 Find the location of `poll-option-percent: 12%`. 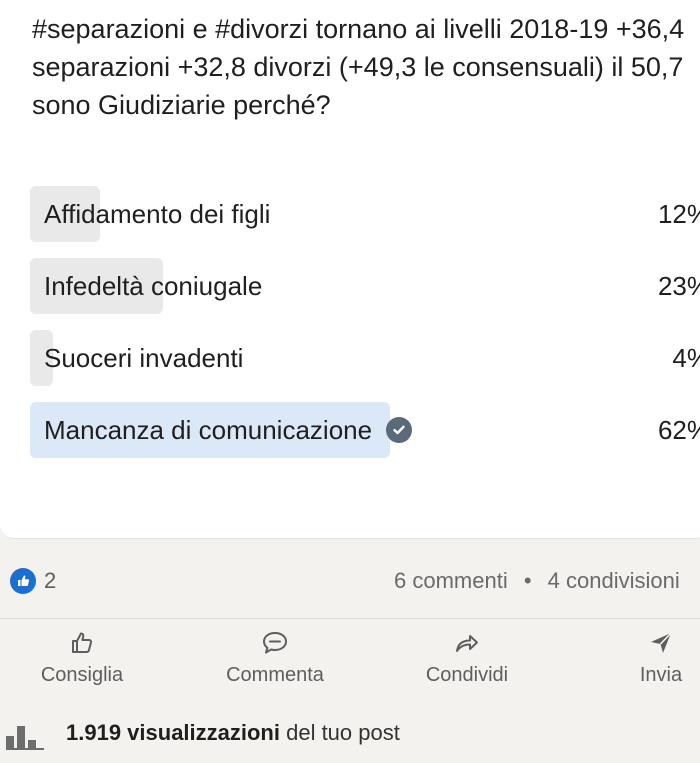

poll-option-percent: 12% is located at coordinates (678, 214).